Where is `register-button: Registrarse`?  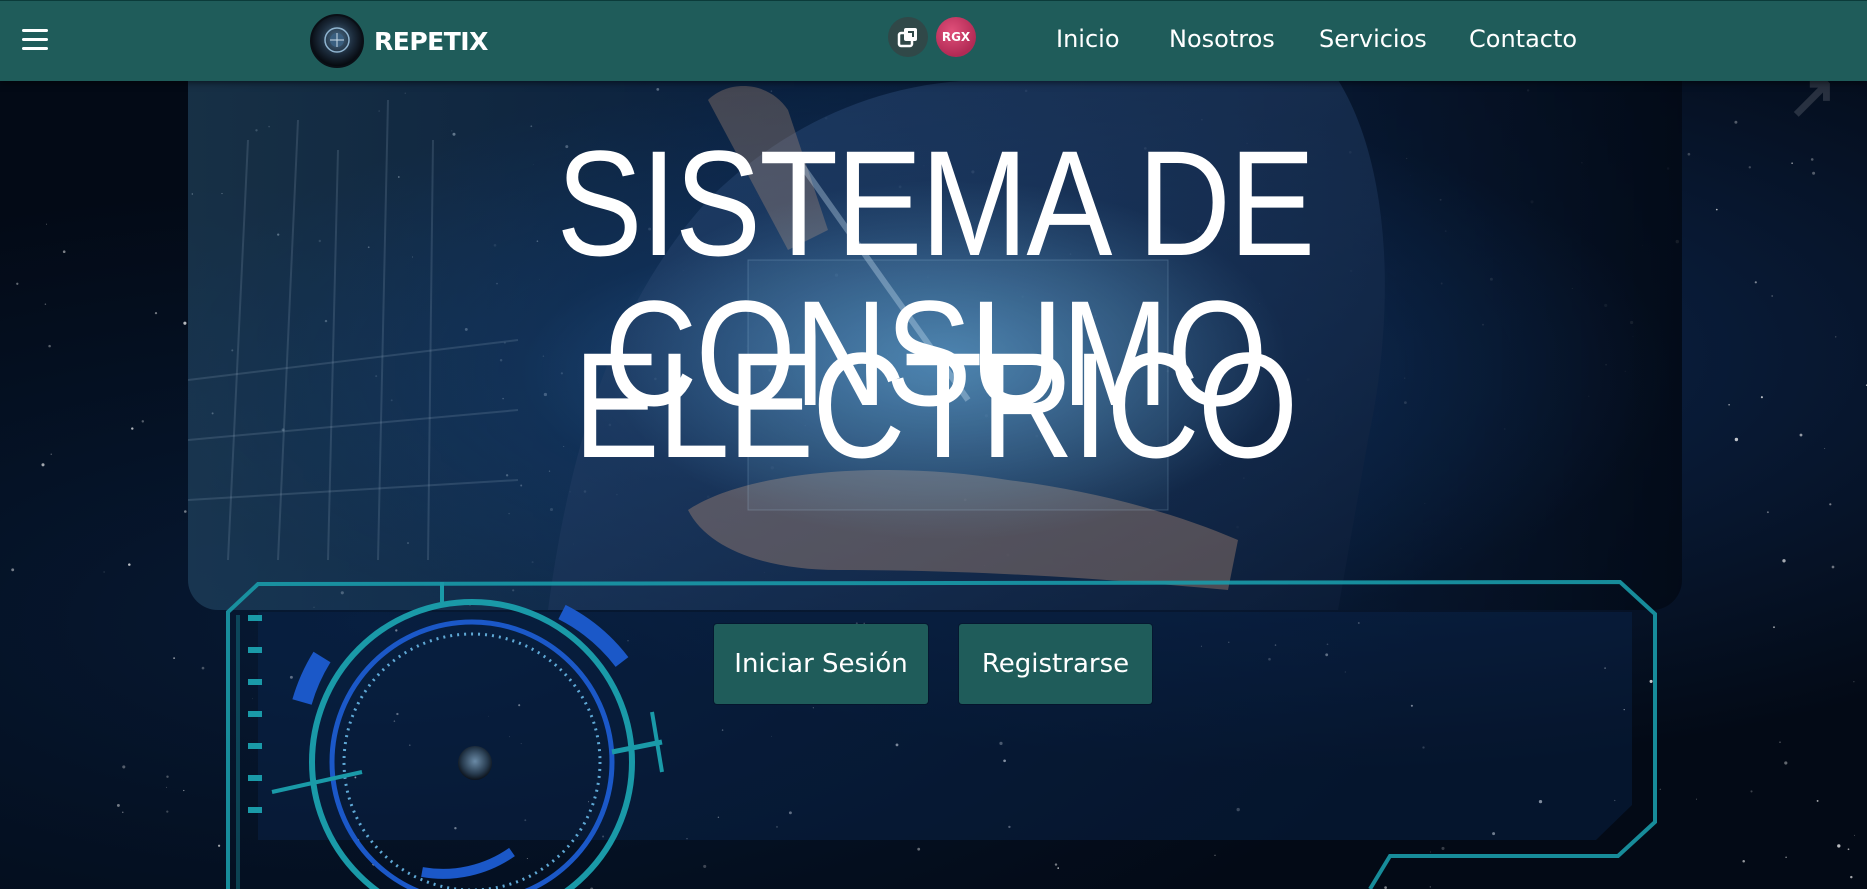
register-button: Registrarse is located at coordinates (1055, 664).